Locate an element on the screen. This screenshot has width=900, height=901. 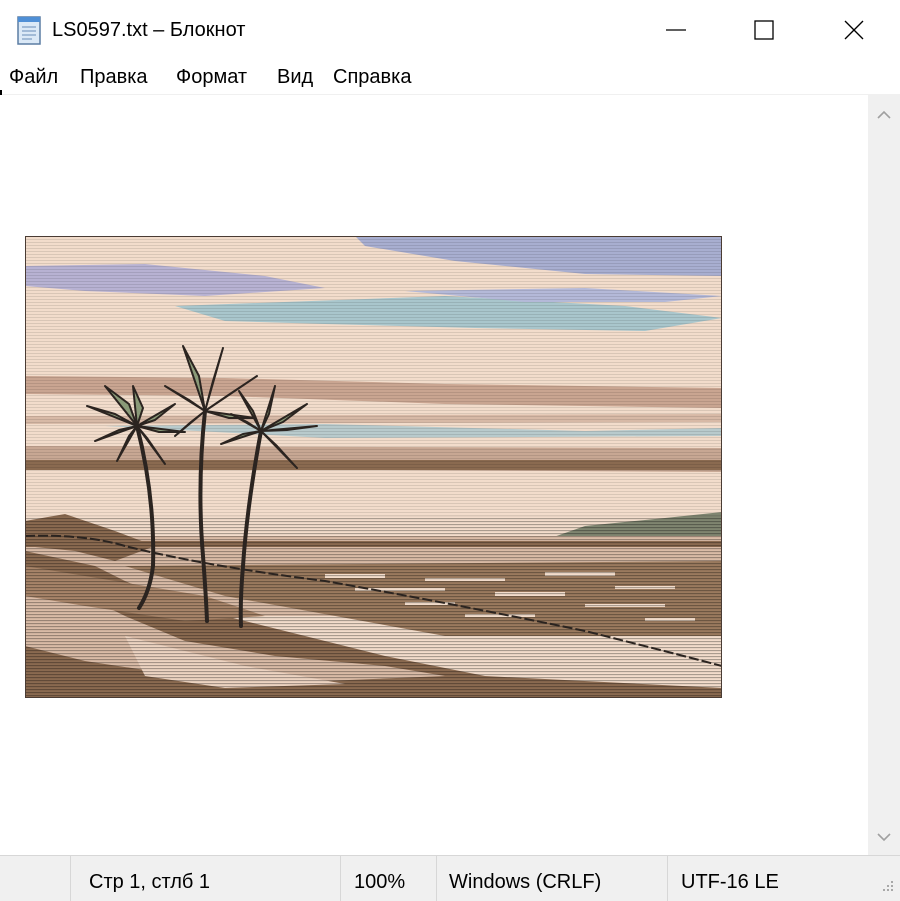
menu-edit: Правка is located at coordinates (114, 77).